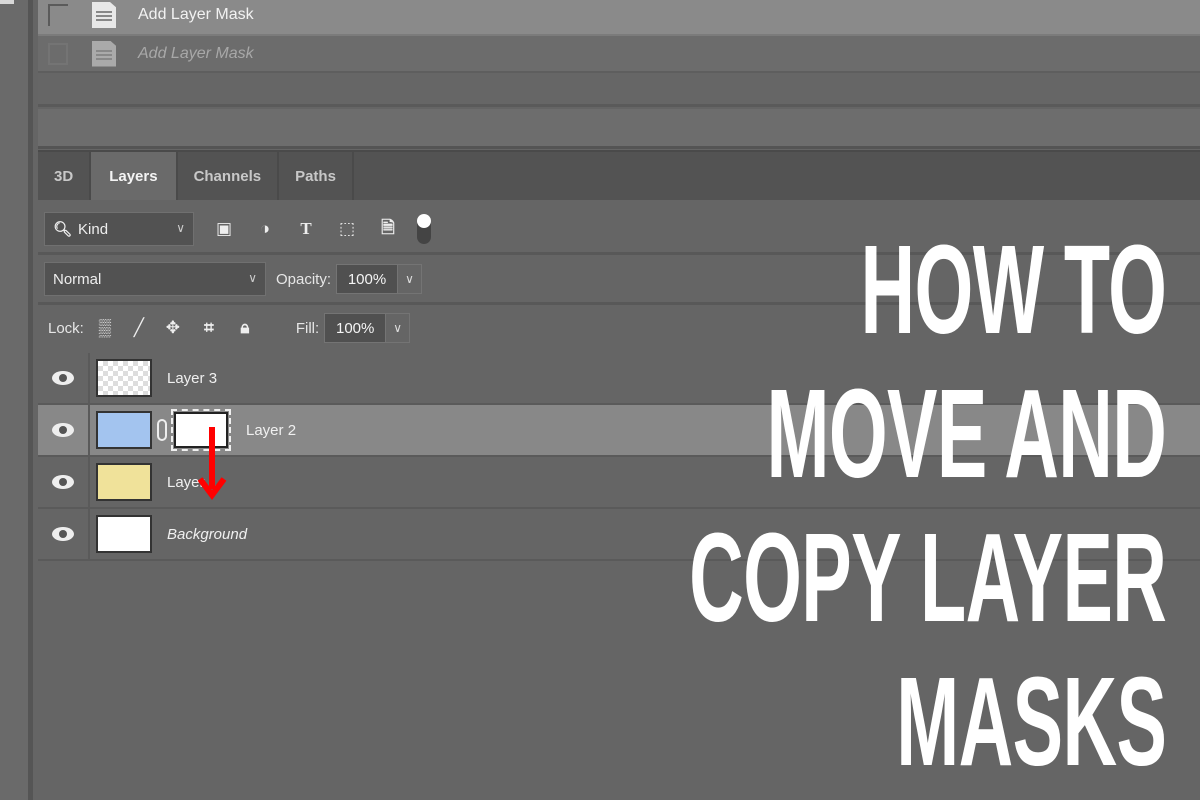  Describe the element at coordinates (619, 175) in the screenshot. I see `panel-tabs: 3D Layers Channels Paths` at that location.